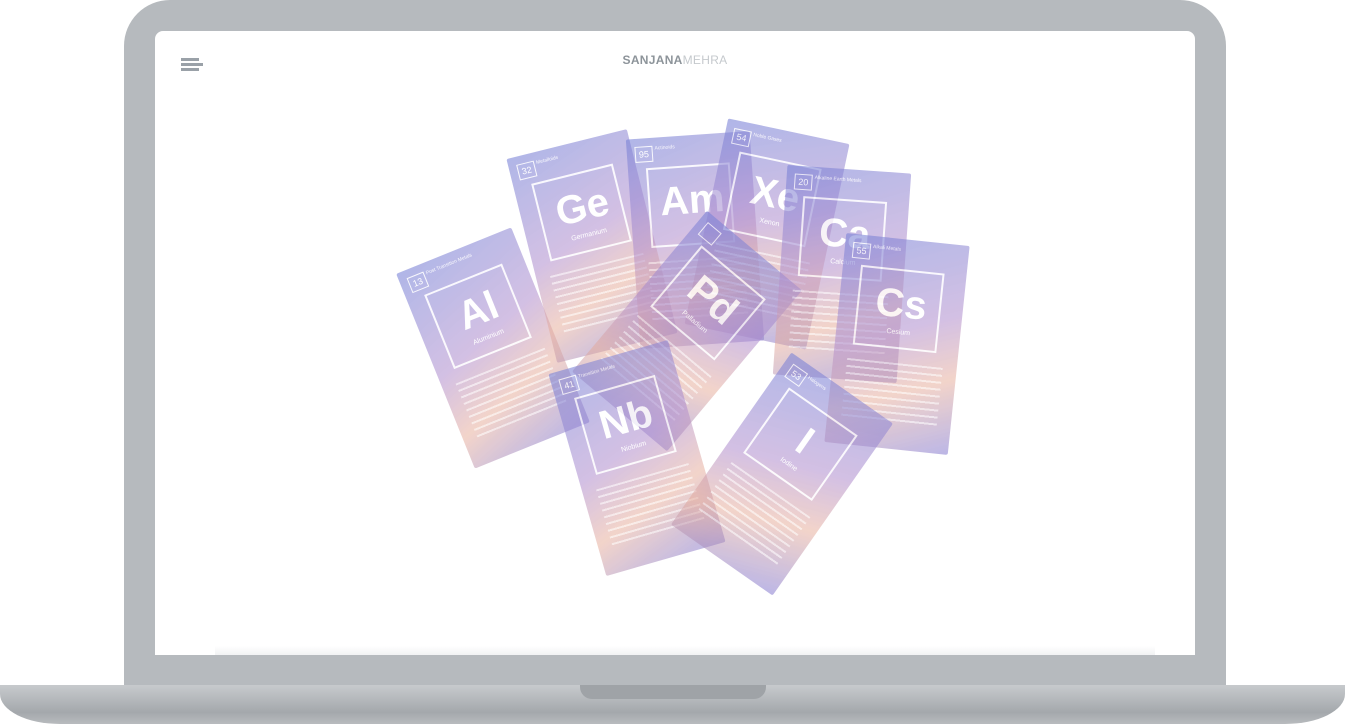  What do you see at coordinates (582, 212) in the screenshot?
I see `element-tile: Ge Germanium` at bounding box center [582, 212].